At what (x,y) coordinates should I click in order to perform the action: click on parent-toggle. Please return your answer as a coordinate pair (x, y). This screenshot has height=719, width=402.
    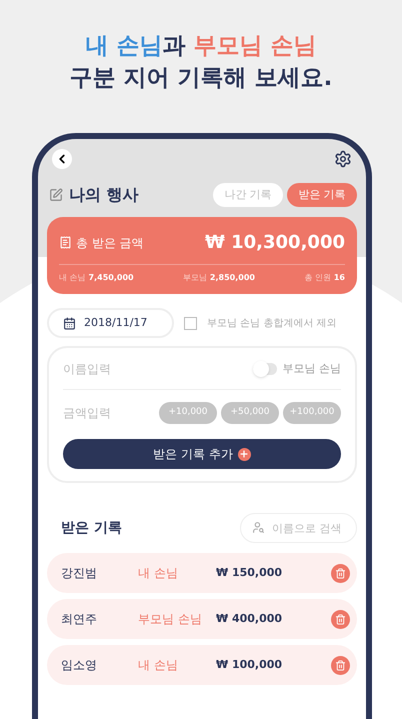
    Looking at the image, I should click on (264, 369).